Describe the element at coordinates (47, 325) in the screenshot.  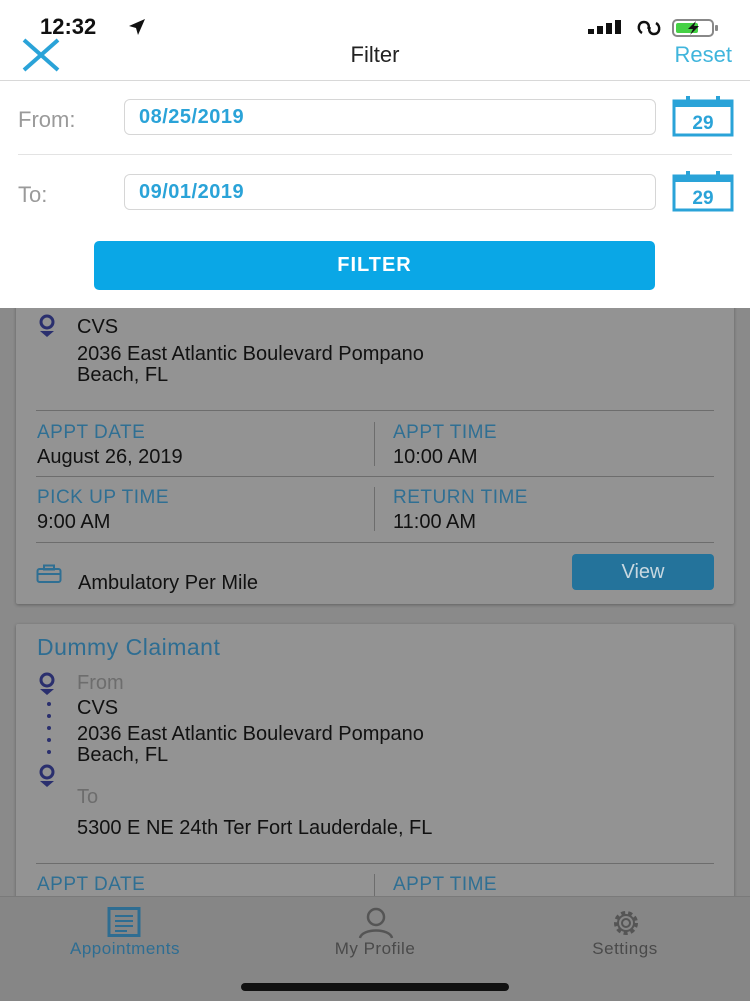
I see `location-pin-icon` at that location.